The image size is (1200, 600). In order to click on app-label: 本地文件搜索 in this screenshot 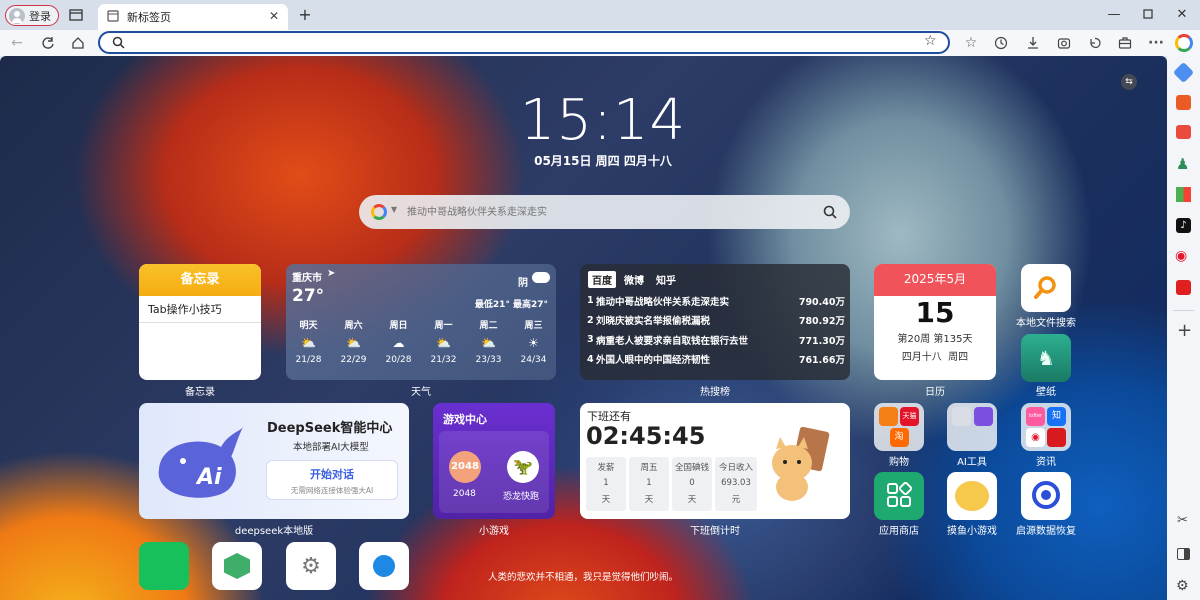, I will do `click(1046, 323)`.